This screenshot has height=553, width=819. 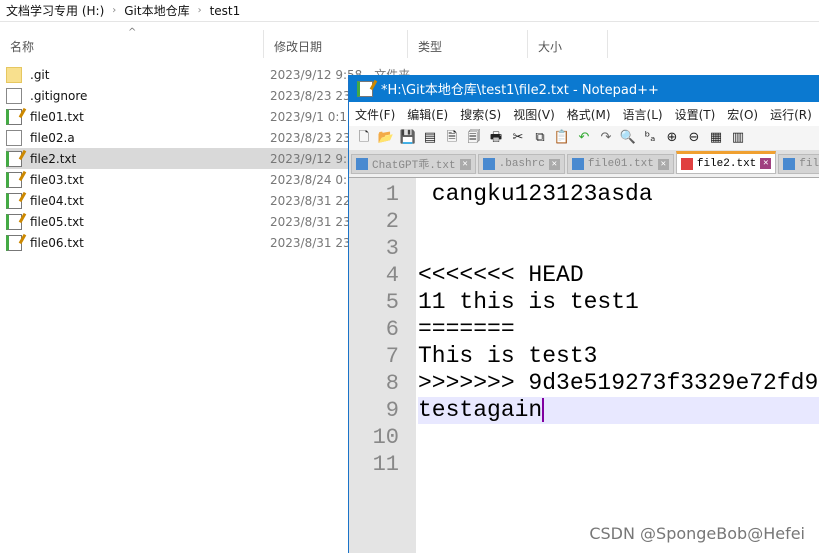 What do you see at coordinates (672, 138) in the screenshot?
I see `zoom-in-icon: ⊕` at bounding box center [672, 138].